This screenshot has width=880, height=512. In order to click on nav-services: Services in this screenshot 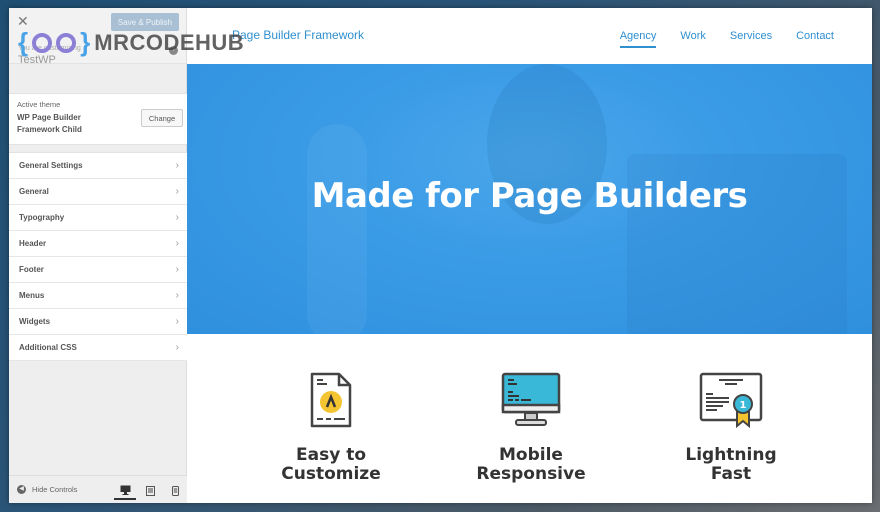, I will do `click(751, 39)`.